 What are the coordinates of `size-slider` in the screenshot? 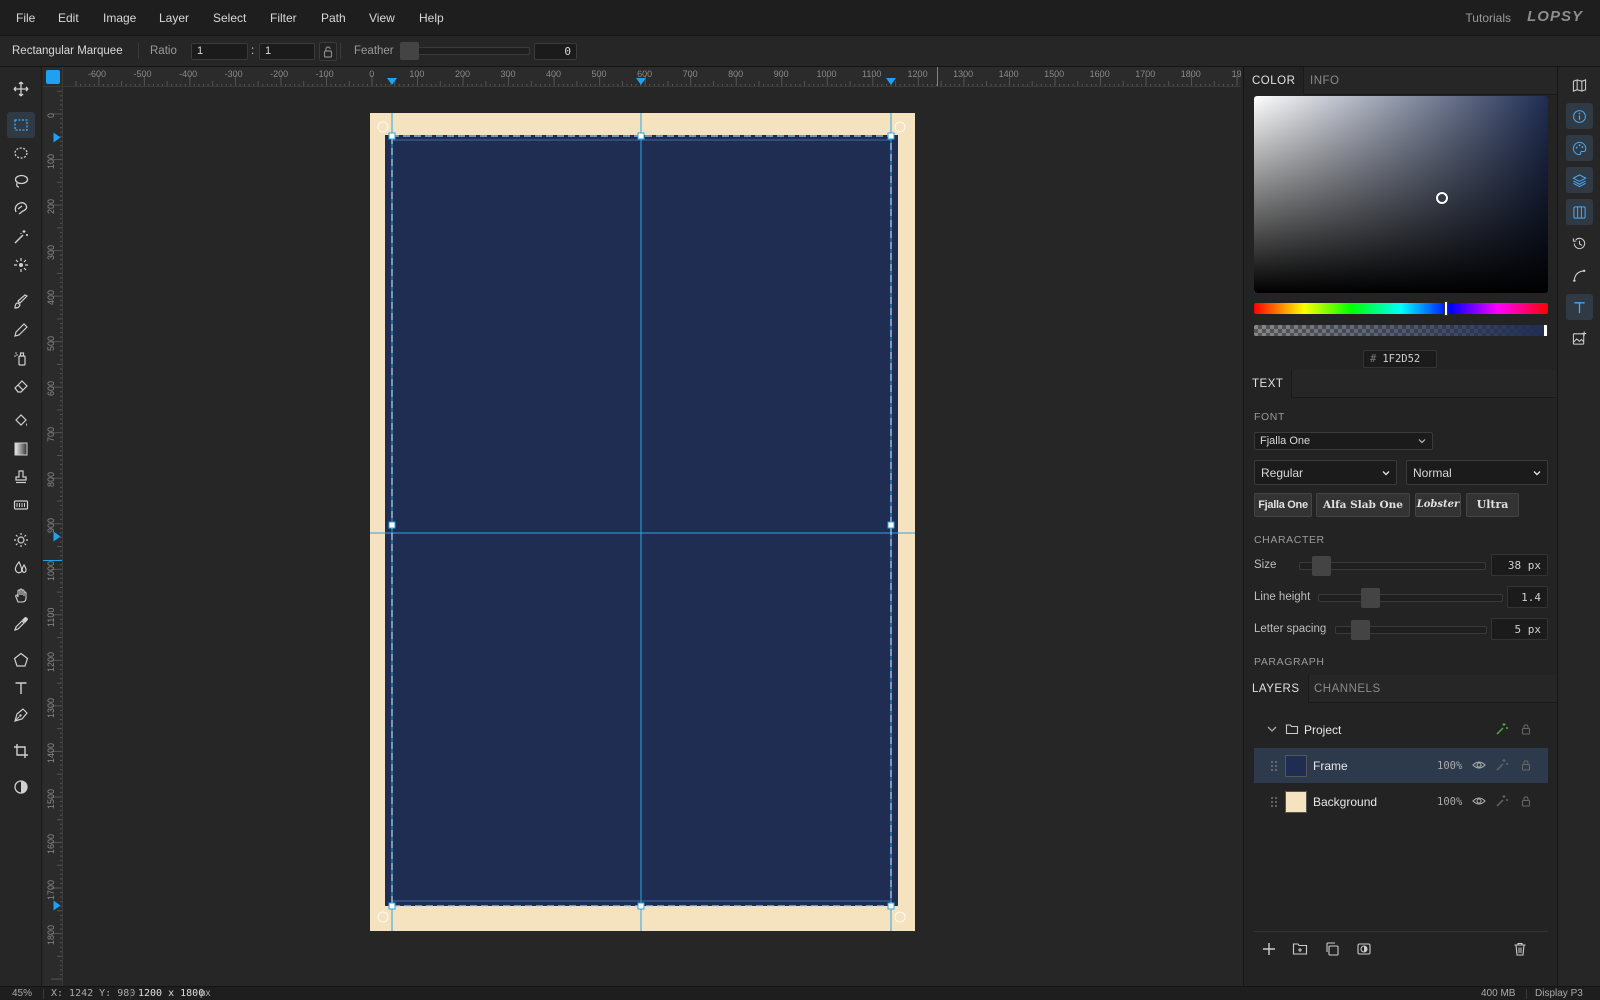 It's located at (1392, 566).